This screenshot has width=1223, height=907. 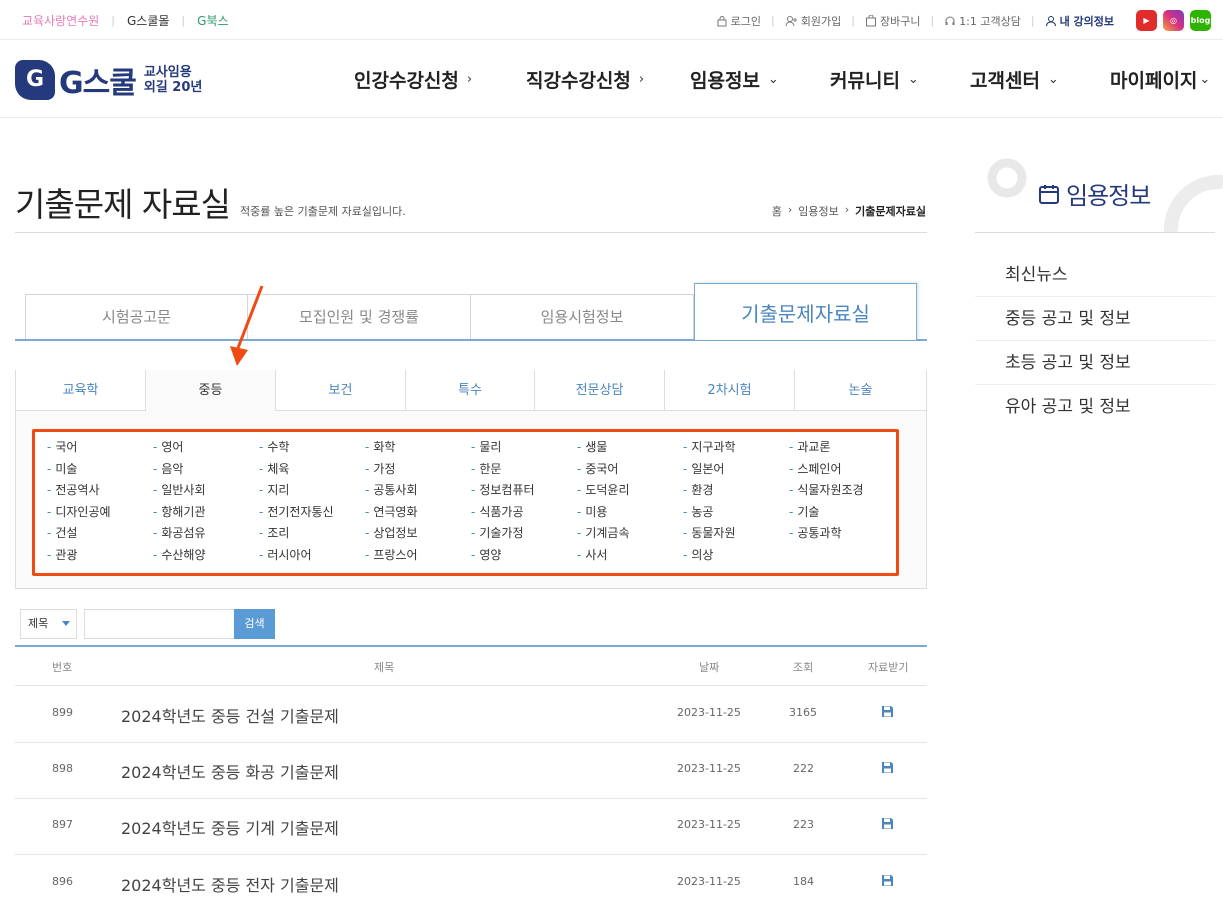 I want to click on subject-link: - 미술, so click(x=62, y=468).